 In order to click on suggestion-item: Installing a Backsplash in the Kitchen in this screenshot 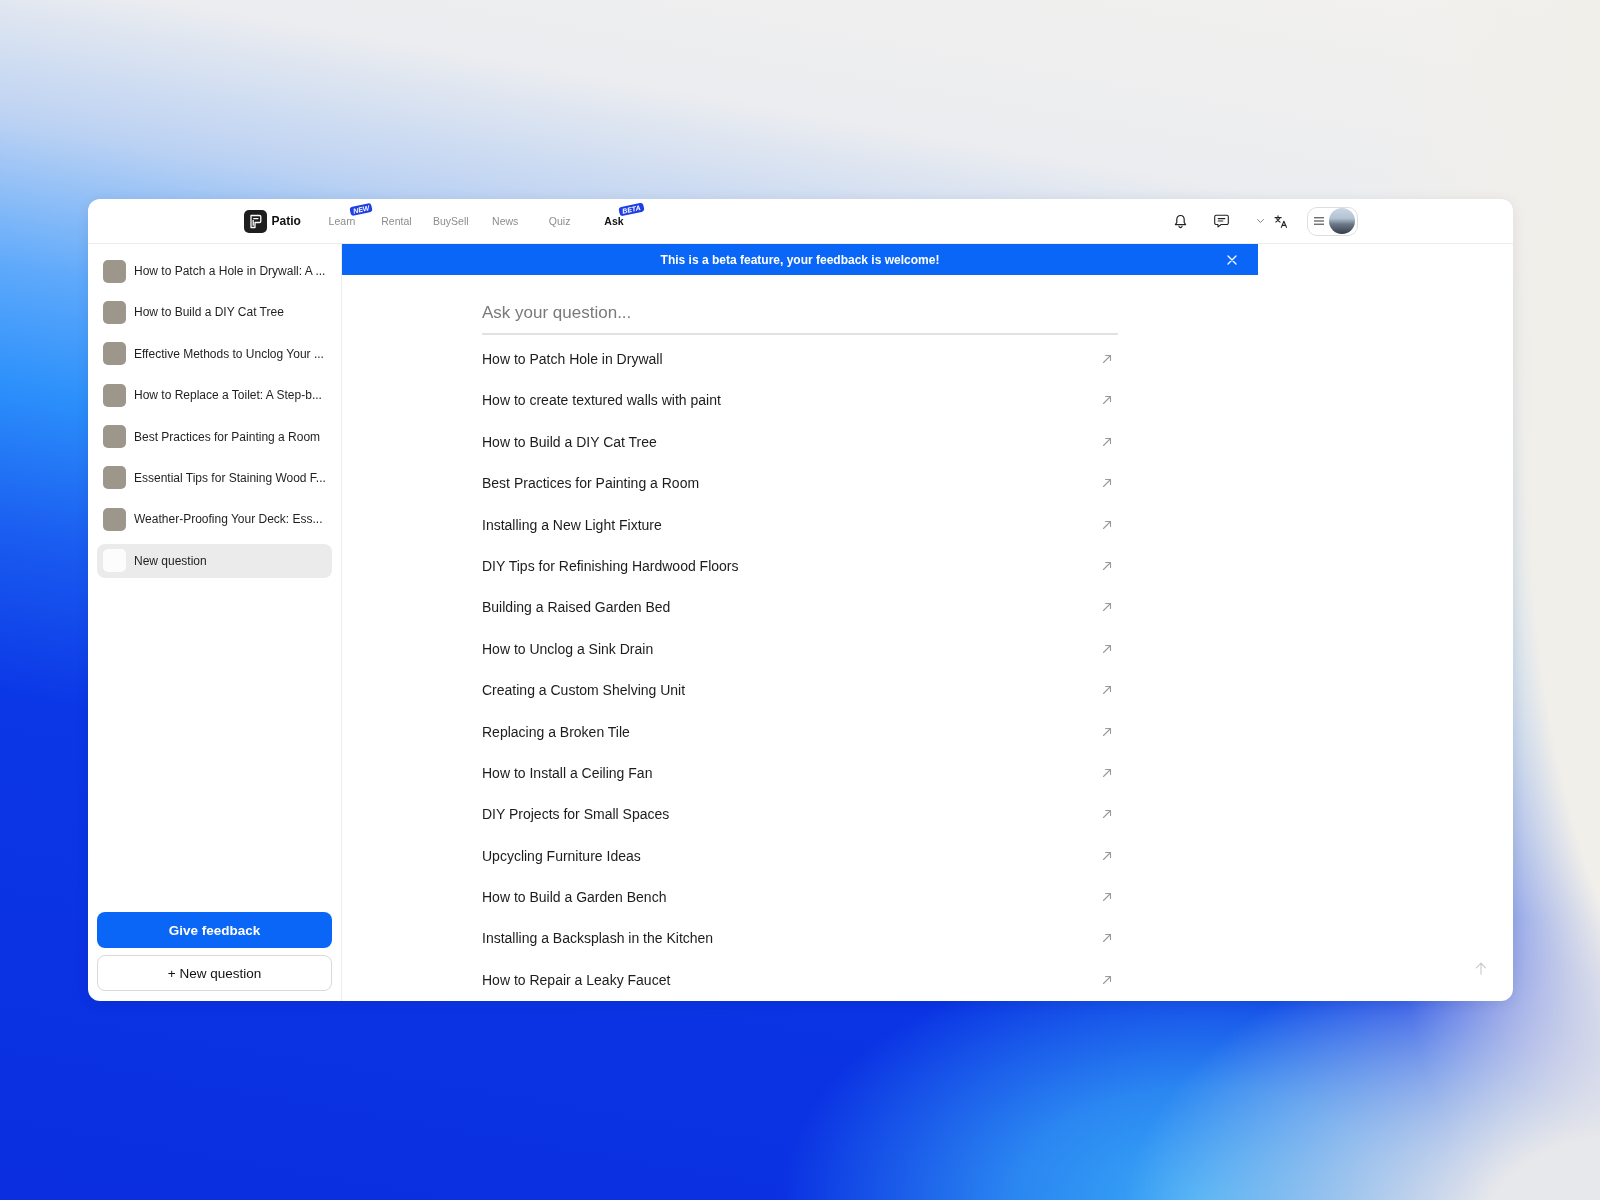, I will do `click(800, 938)`.